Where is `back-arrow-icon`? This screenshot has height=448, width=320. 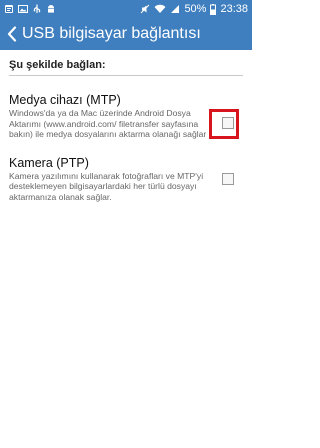 back-arrow-icon is located at coordinates (12, 34).